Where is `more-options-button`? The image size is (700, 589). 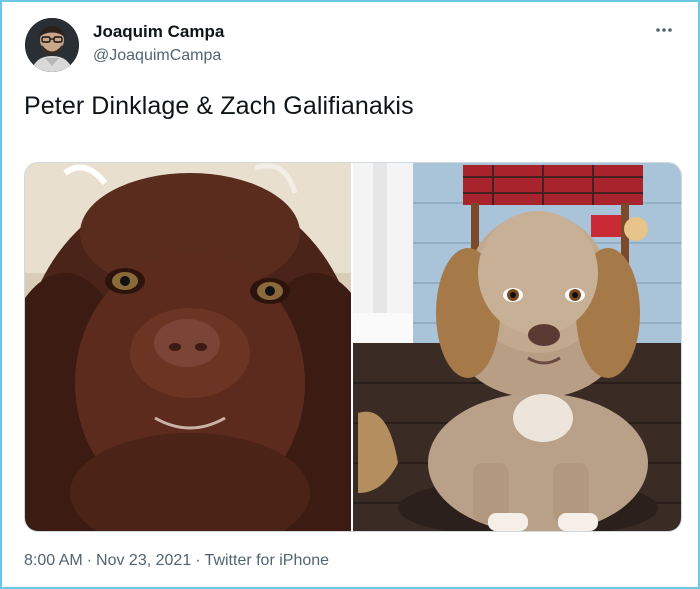 more-options-button is located at coordinates (664, 30).